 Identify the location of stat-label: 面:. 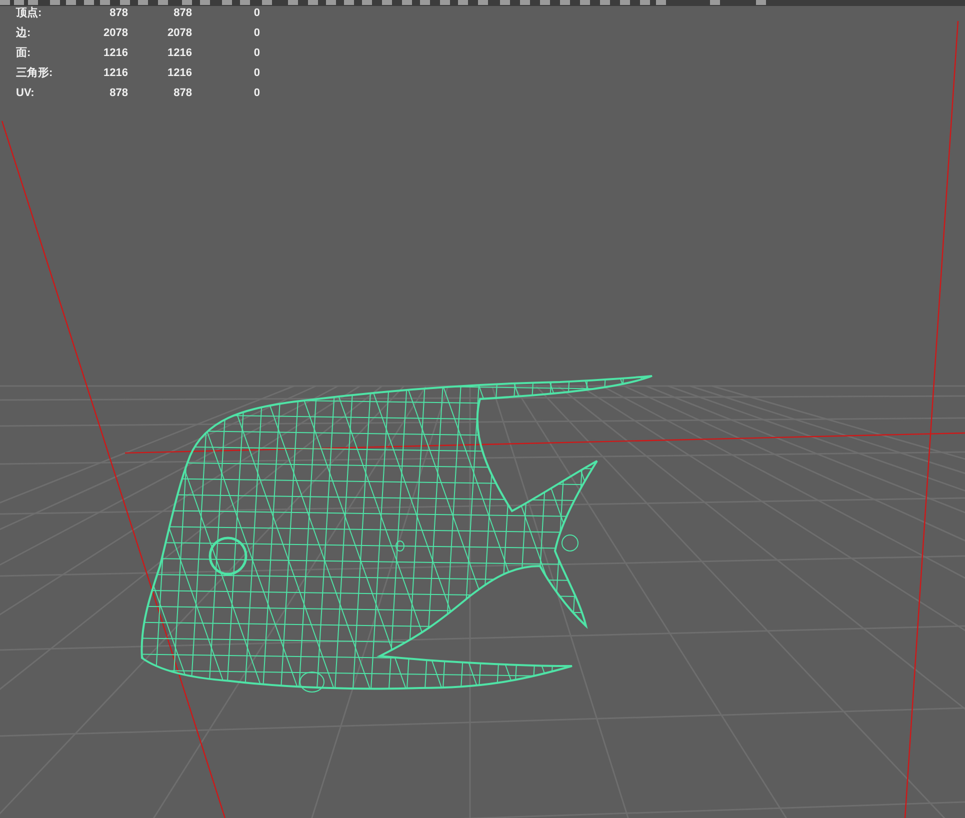
(23, 53).